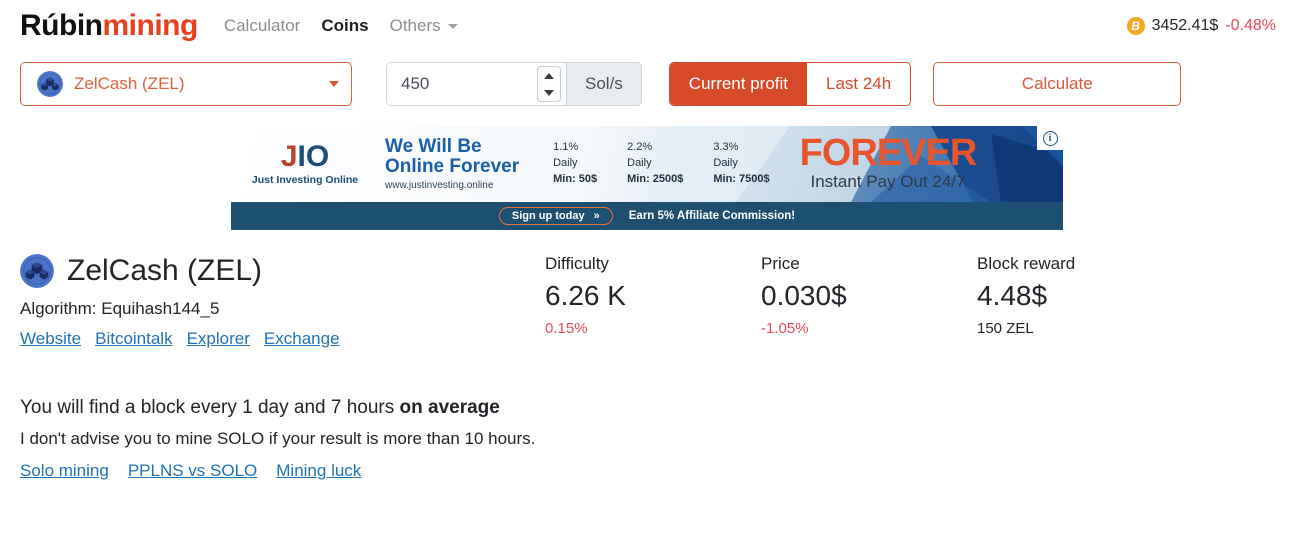  Describe the element at coordinates (712, 216) in the screenshot. I see `ad-affiliate-text: Earn 5% Affiliate Commission!` at that location.